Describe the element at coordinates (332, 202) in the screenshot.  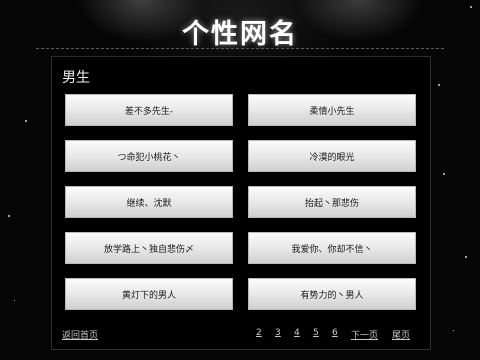
I see `name-button: 抬起丶那悲伤` at that location.